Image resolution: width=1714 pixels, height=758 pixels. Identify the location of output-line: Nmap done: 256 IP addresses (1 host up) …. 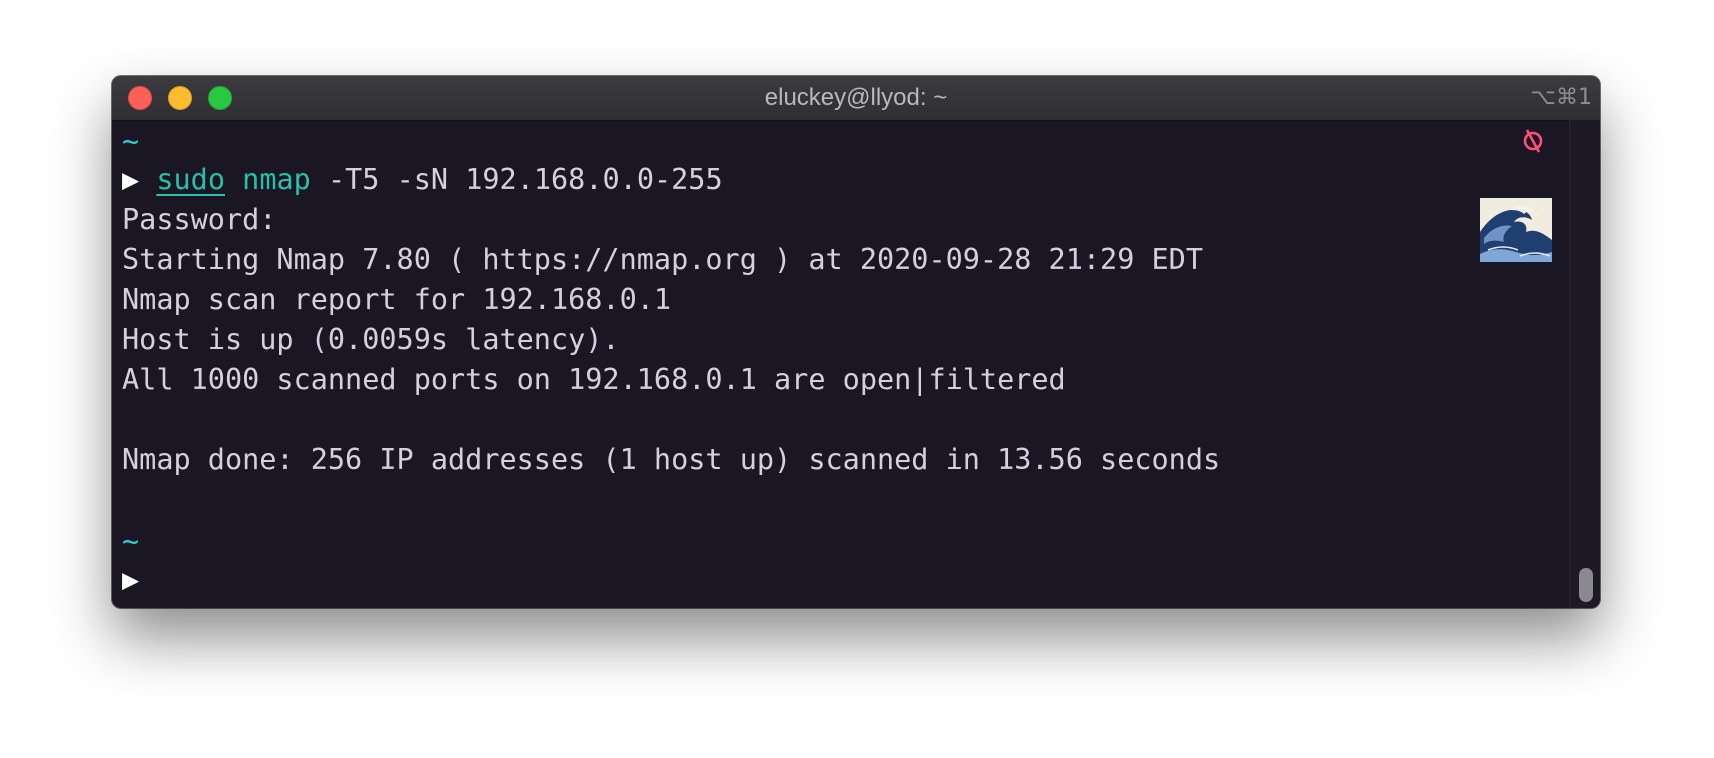
(671, 459).